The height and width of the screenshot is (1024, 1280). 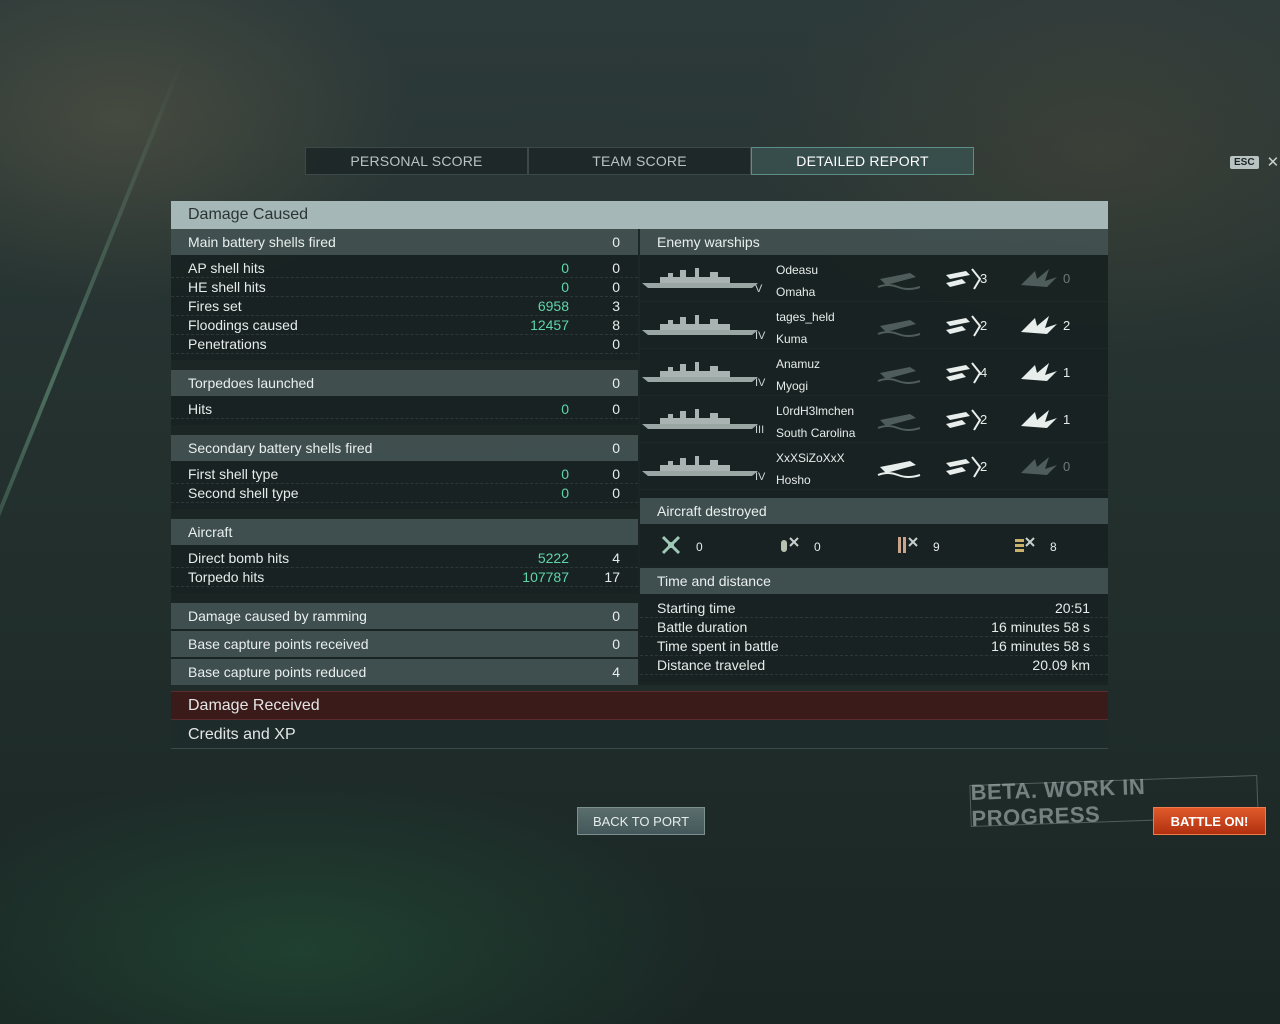 I want to click on credits-xp-section: Credits and XP, so click(x=639, y=735).